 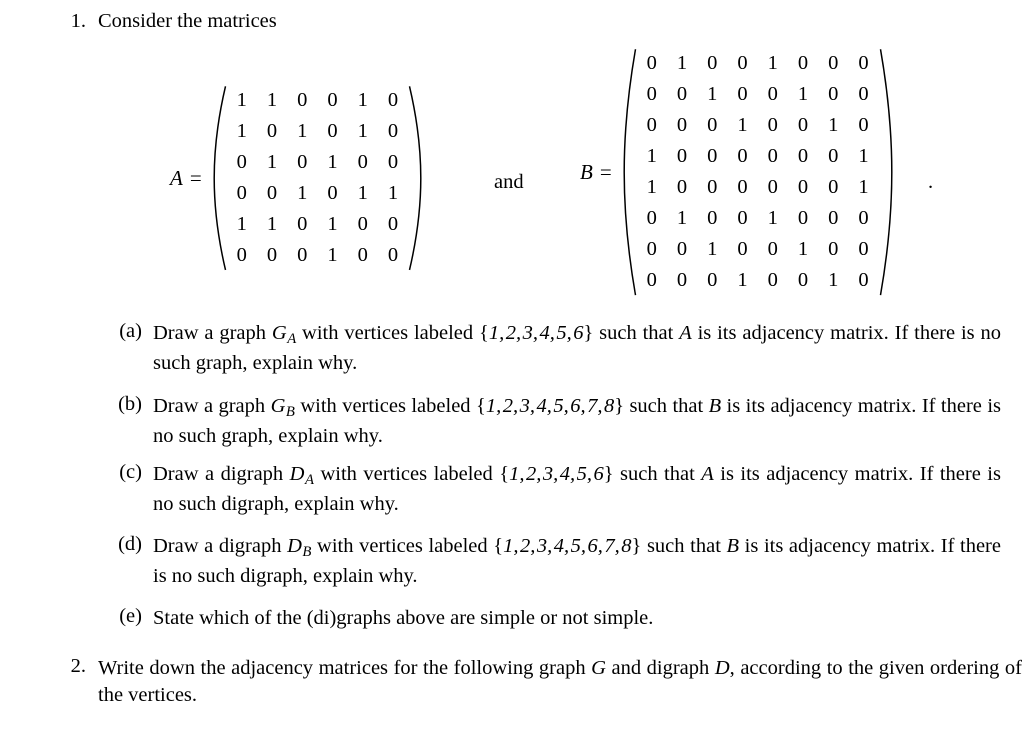 I want to click on matrix-A-cell-6-5: 0, so click(x=362, y=255).